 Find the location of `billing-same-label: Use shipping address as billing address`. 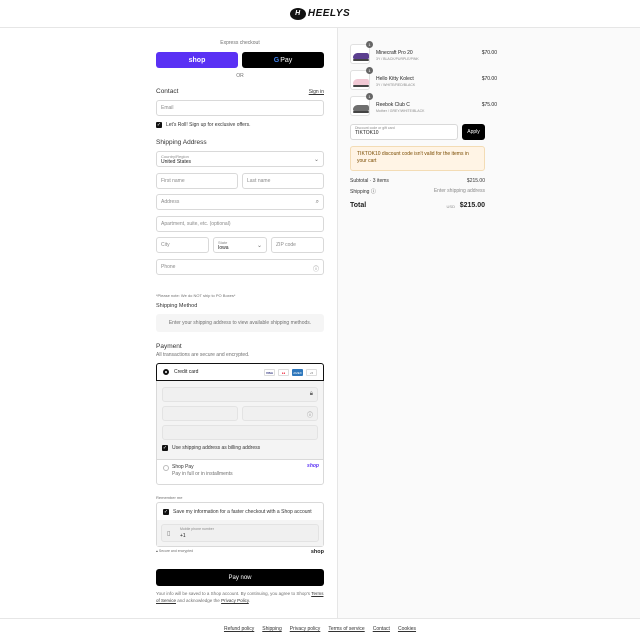

billing-same-label: Use shipping address as billing address is located at coordinates (216, 448).